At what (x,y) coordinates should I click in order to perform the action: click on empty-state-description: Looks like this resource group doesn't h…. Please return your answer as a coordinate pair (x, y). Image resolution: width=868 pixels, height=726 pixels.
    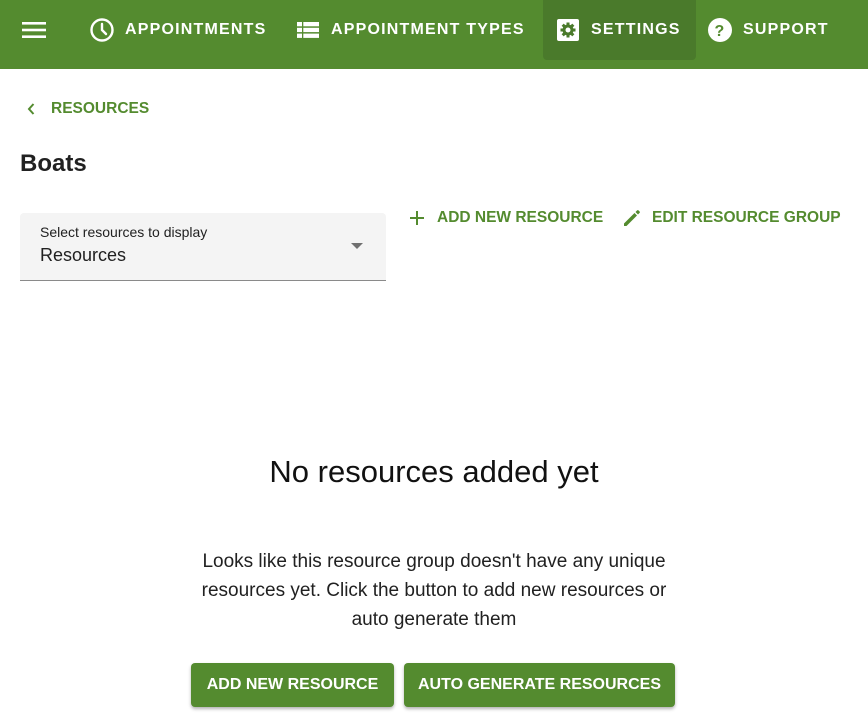
    Looking at the image, I should click on (434, 590).